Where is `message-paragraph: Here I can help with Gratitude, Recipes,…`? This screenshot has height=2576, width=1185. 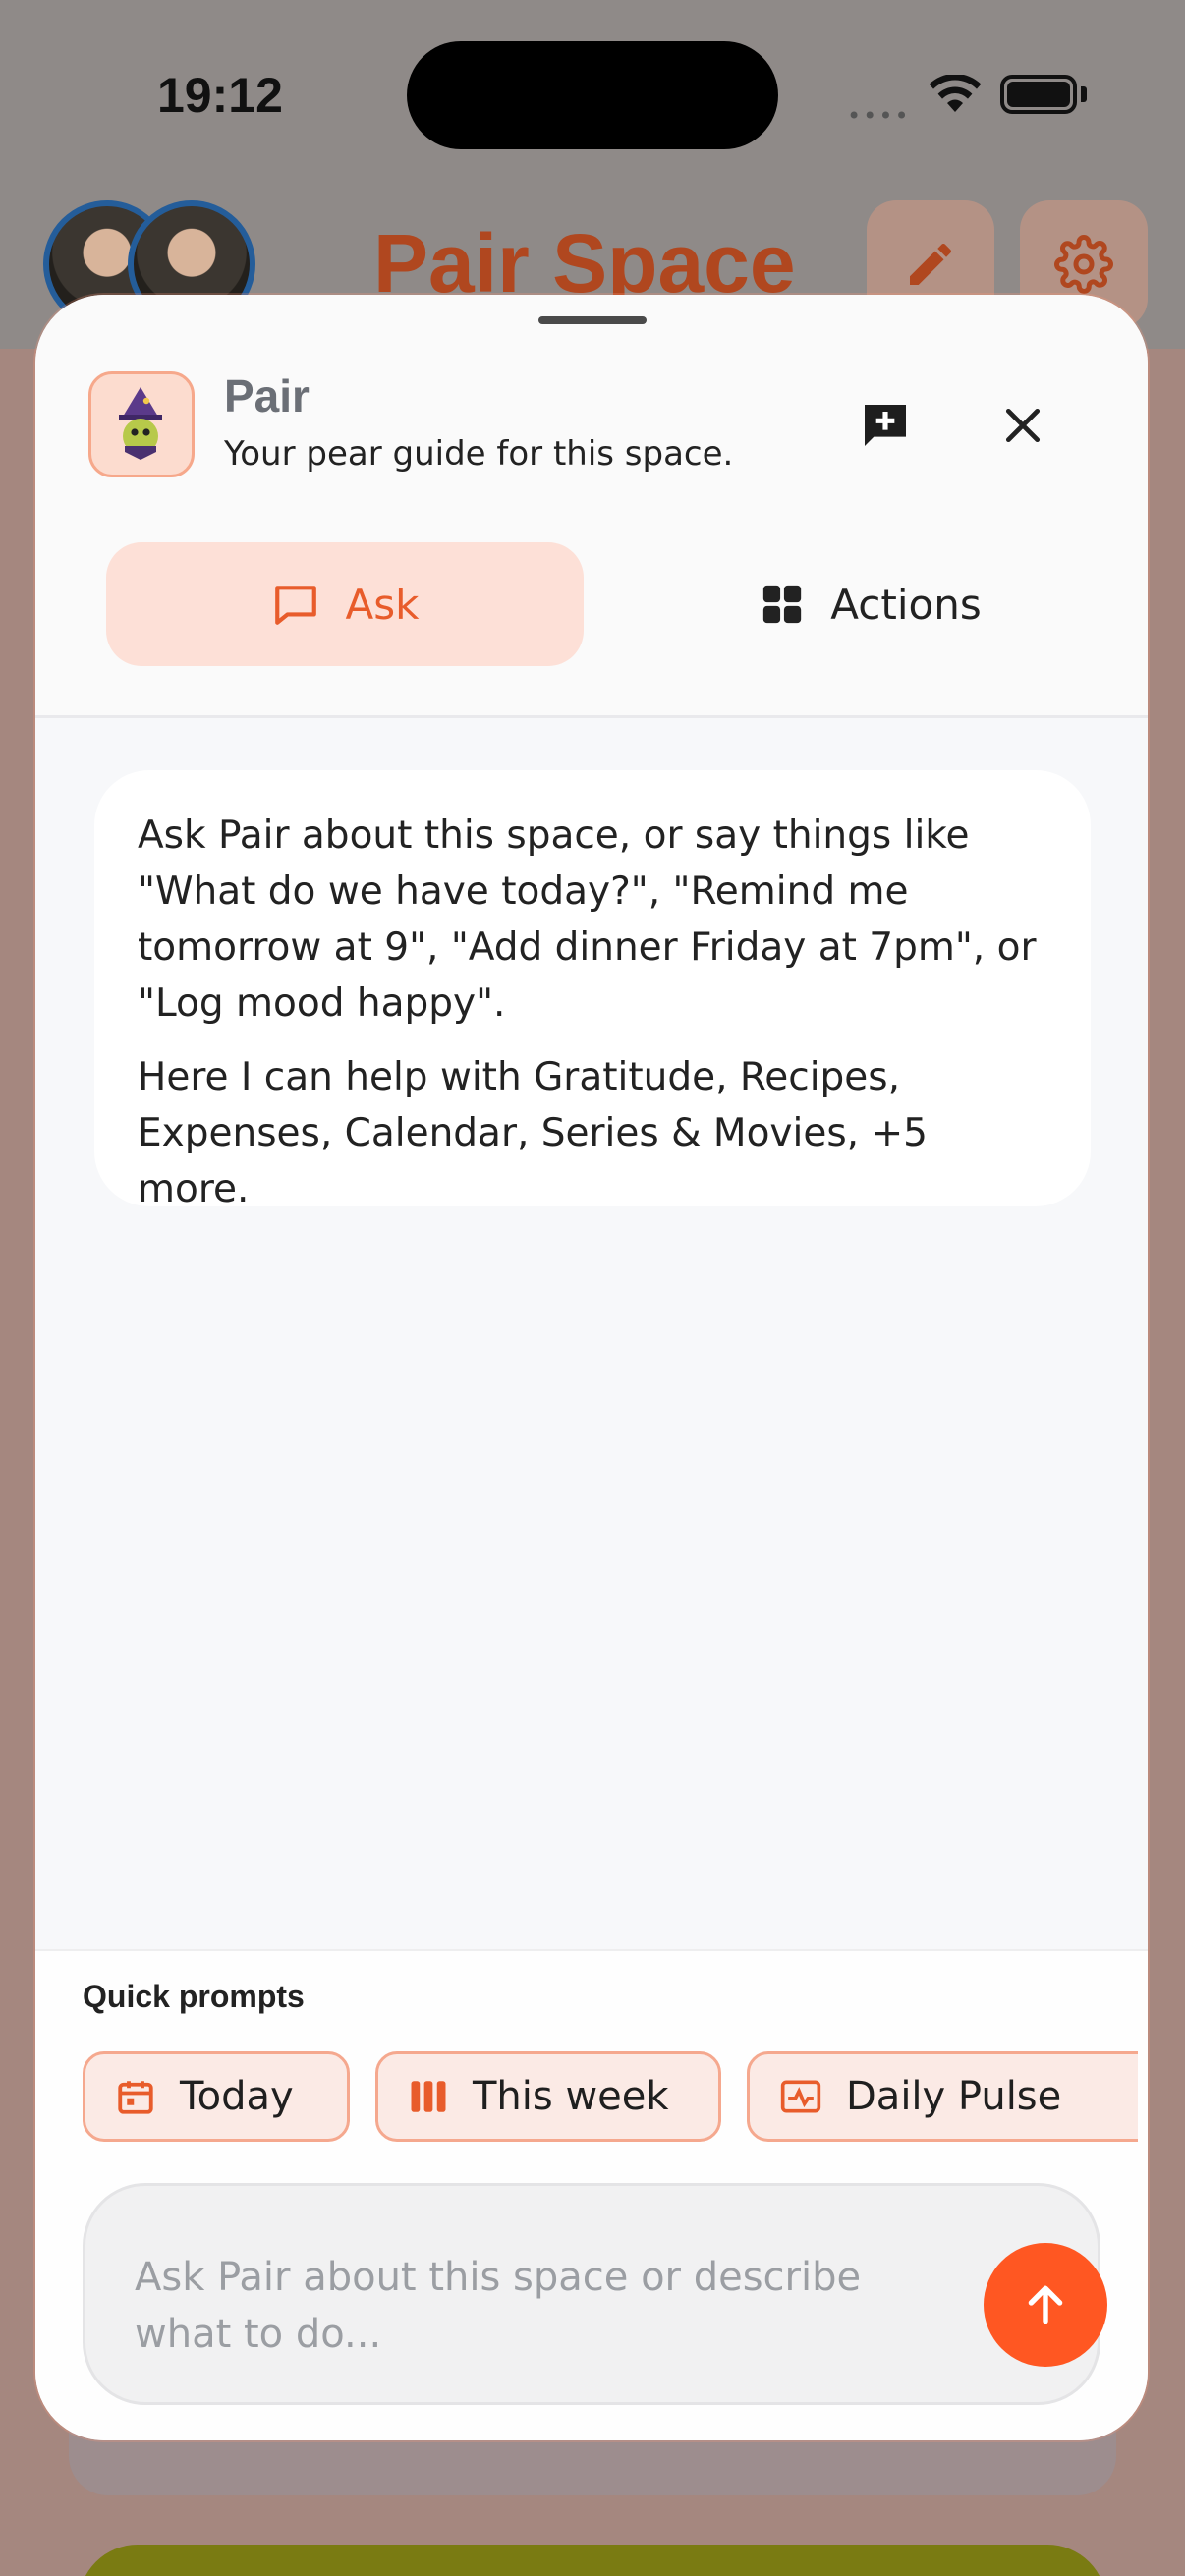 message-paragraph: Here I can help with Gratitude, Recipes,… is located at coordinates (533, 1133).